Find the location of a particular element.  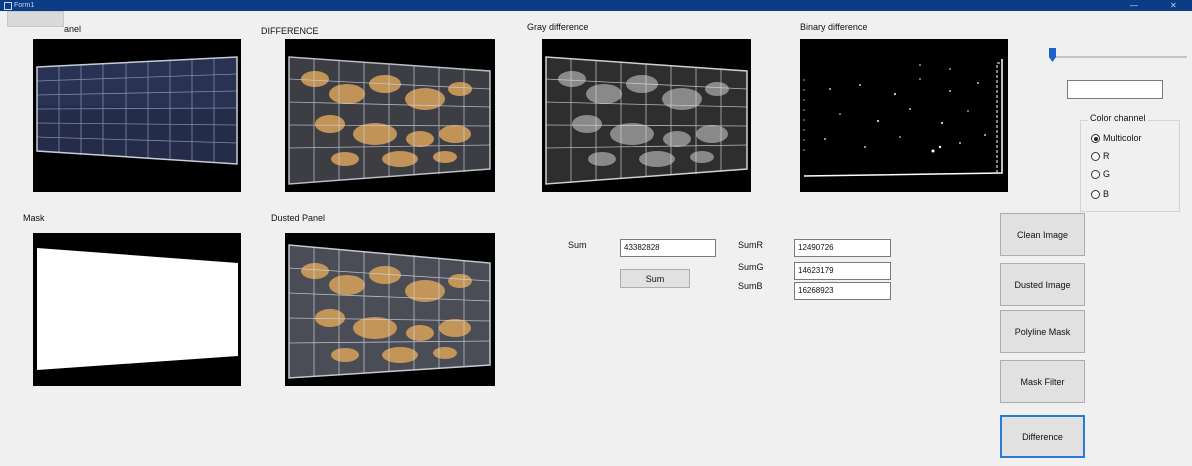

overlay-panel is located at coordinates (35, 19).